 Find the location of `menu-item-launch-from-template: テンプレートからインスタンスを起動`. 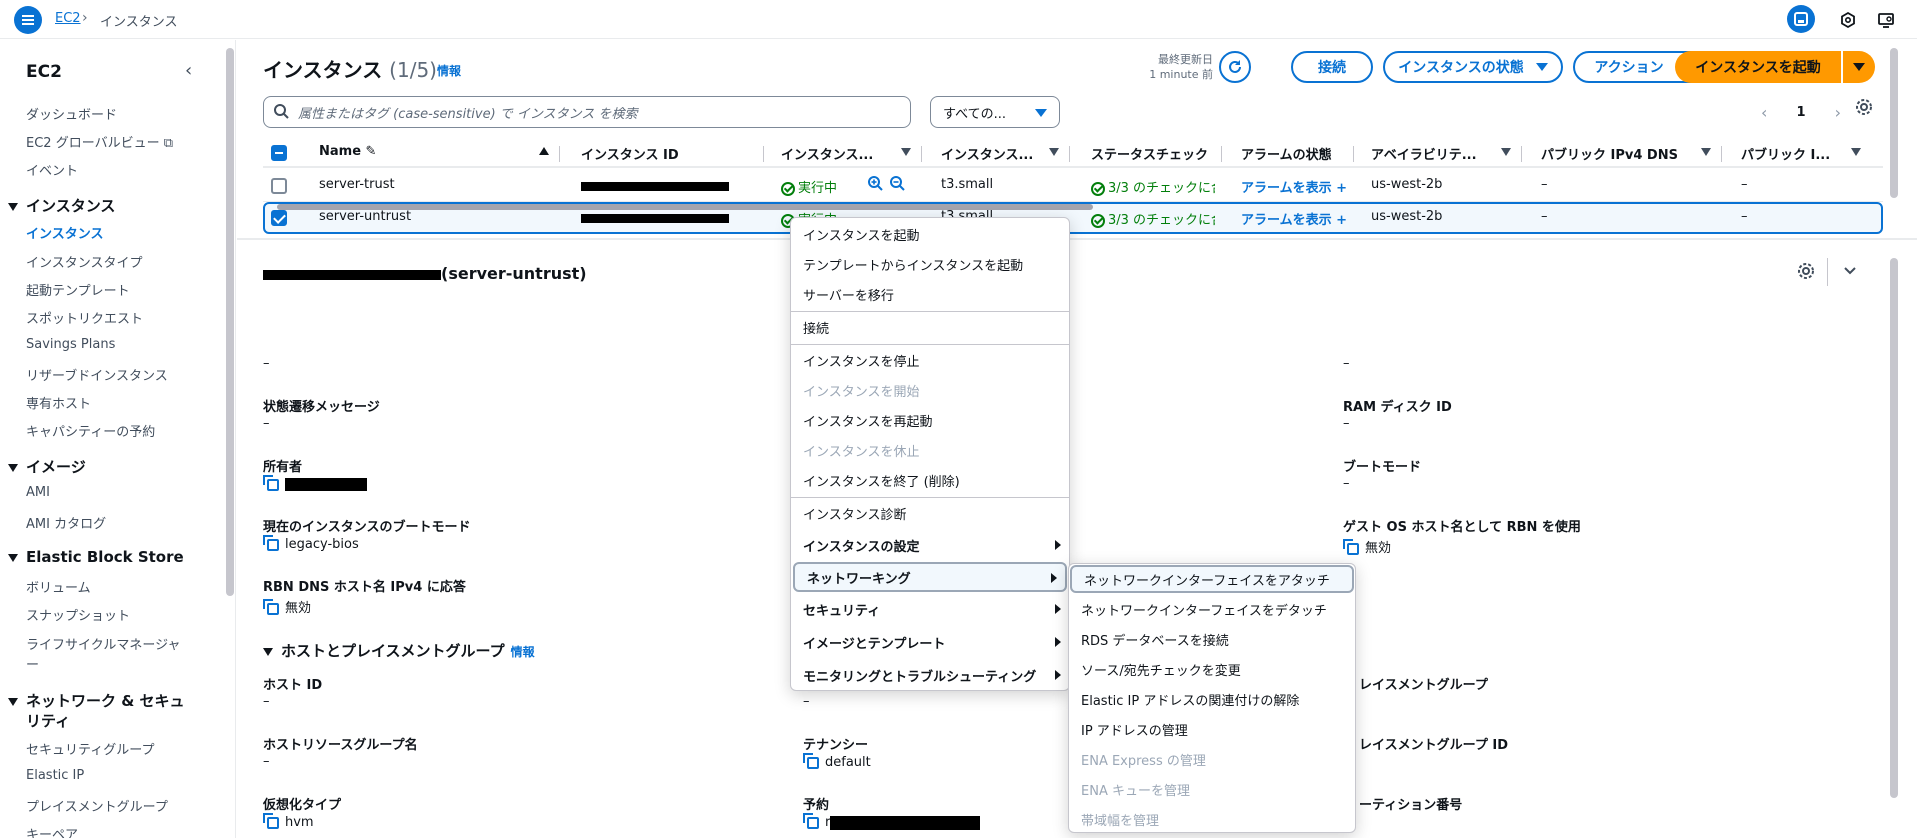

menu-item-launch-from-template: テンプレートからインスタンスを起動 is located at coordinates (930, 264).